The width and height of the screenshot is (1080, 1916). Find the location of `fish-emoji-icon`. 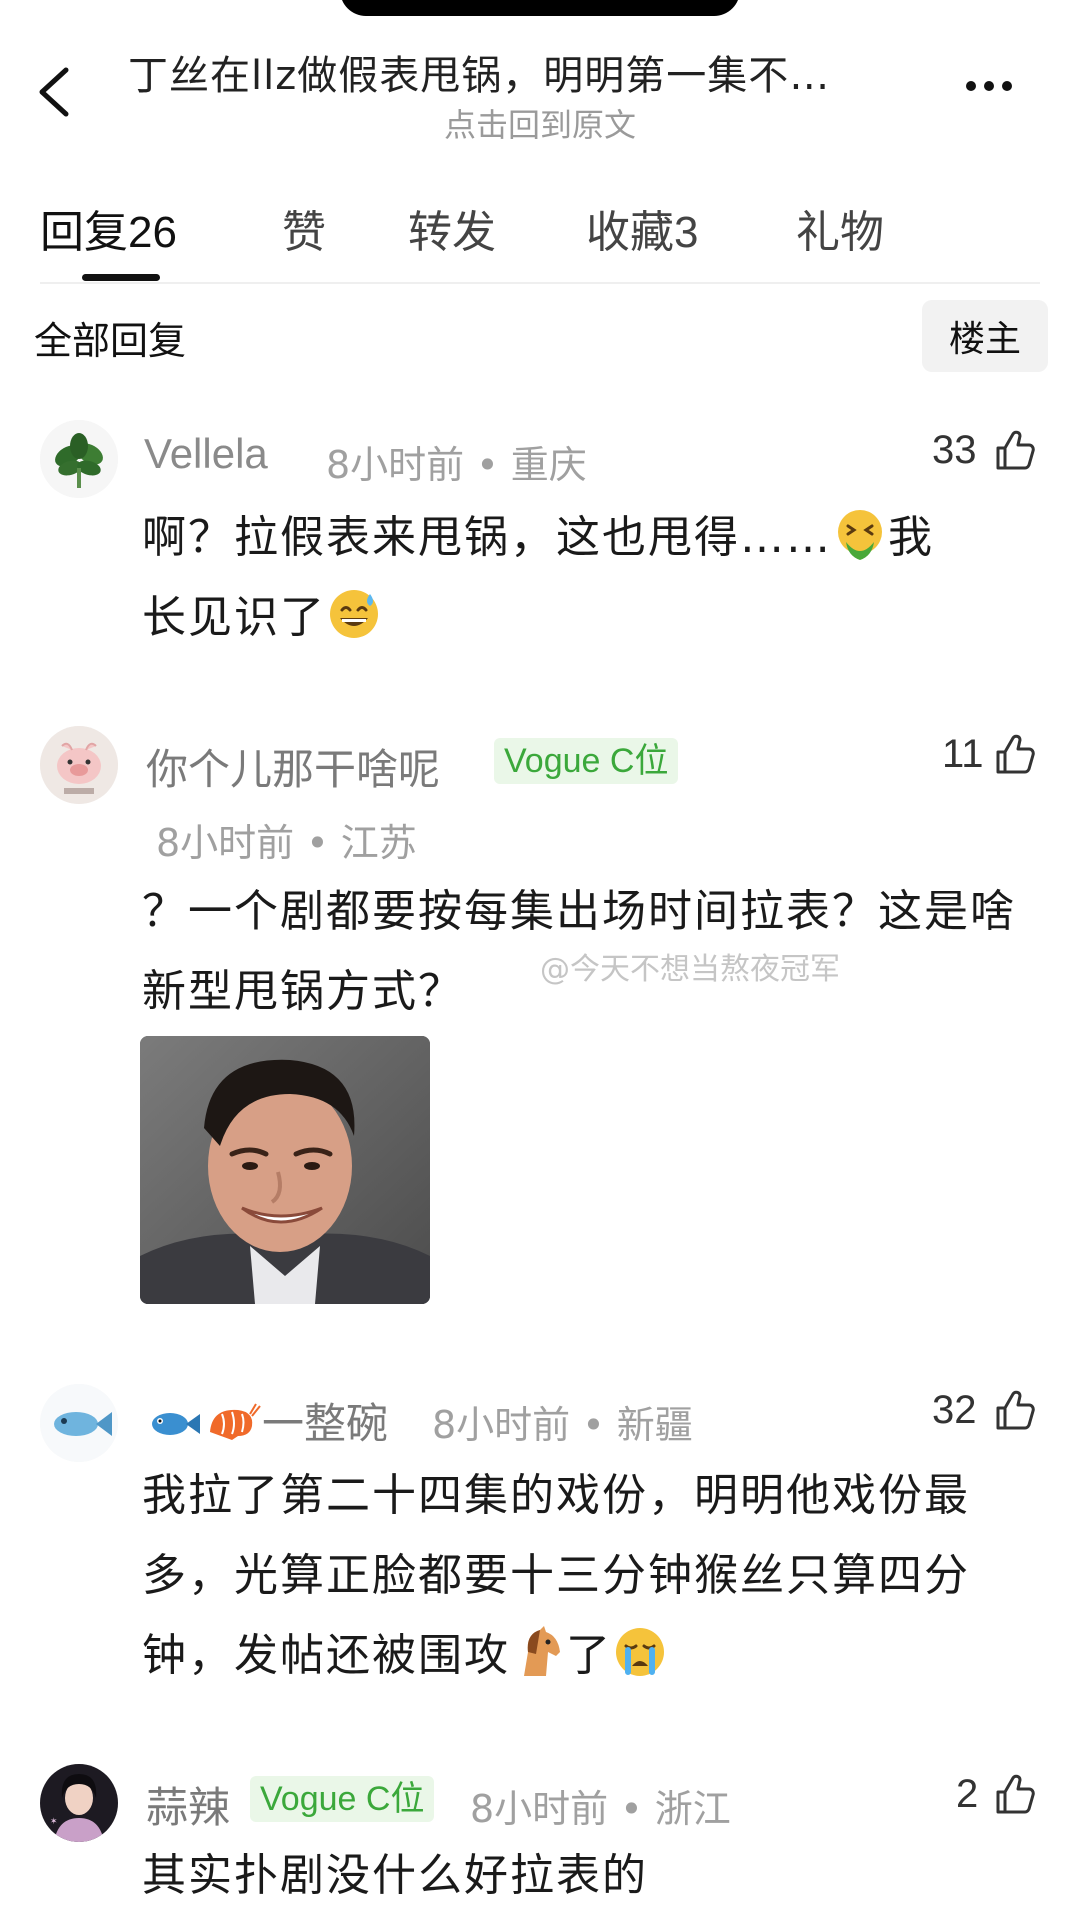

fish-emoji-icon is located at coordinates (176, 1424).